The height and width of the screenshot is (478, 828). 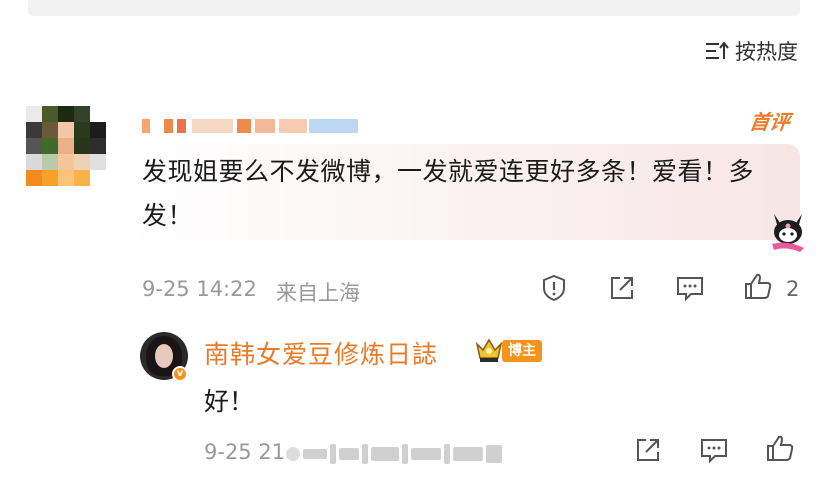 I want to click on report-button, so click(x=554, y=290).